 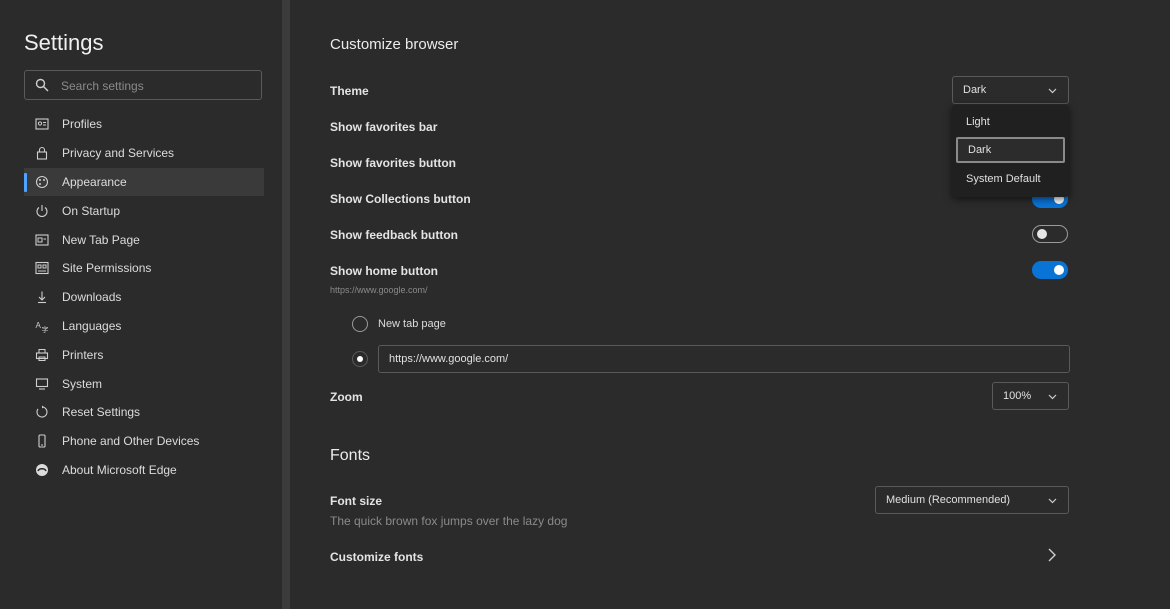 What do you see at coordinates (1050, 270) in the screenshot?
I see `home-button-toggle` at bounding box center [1050, 270].